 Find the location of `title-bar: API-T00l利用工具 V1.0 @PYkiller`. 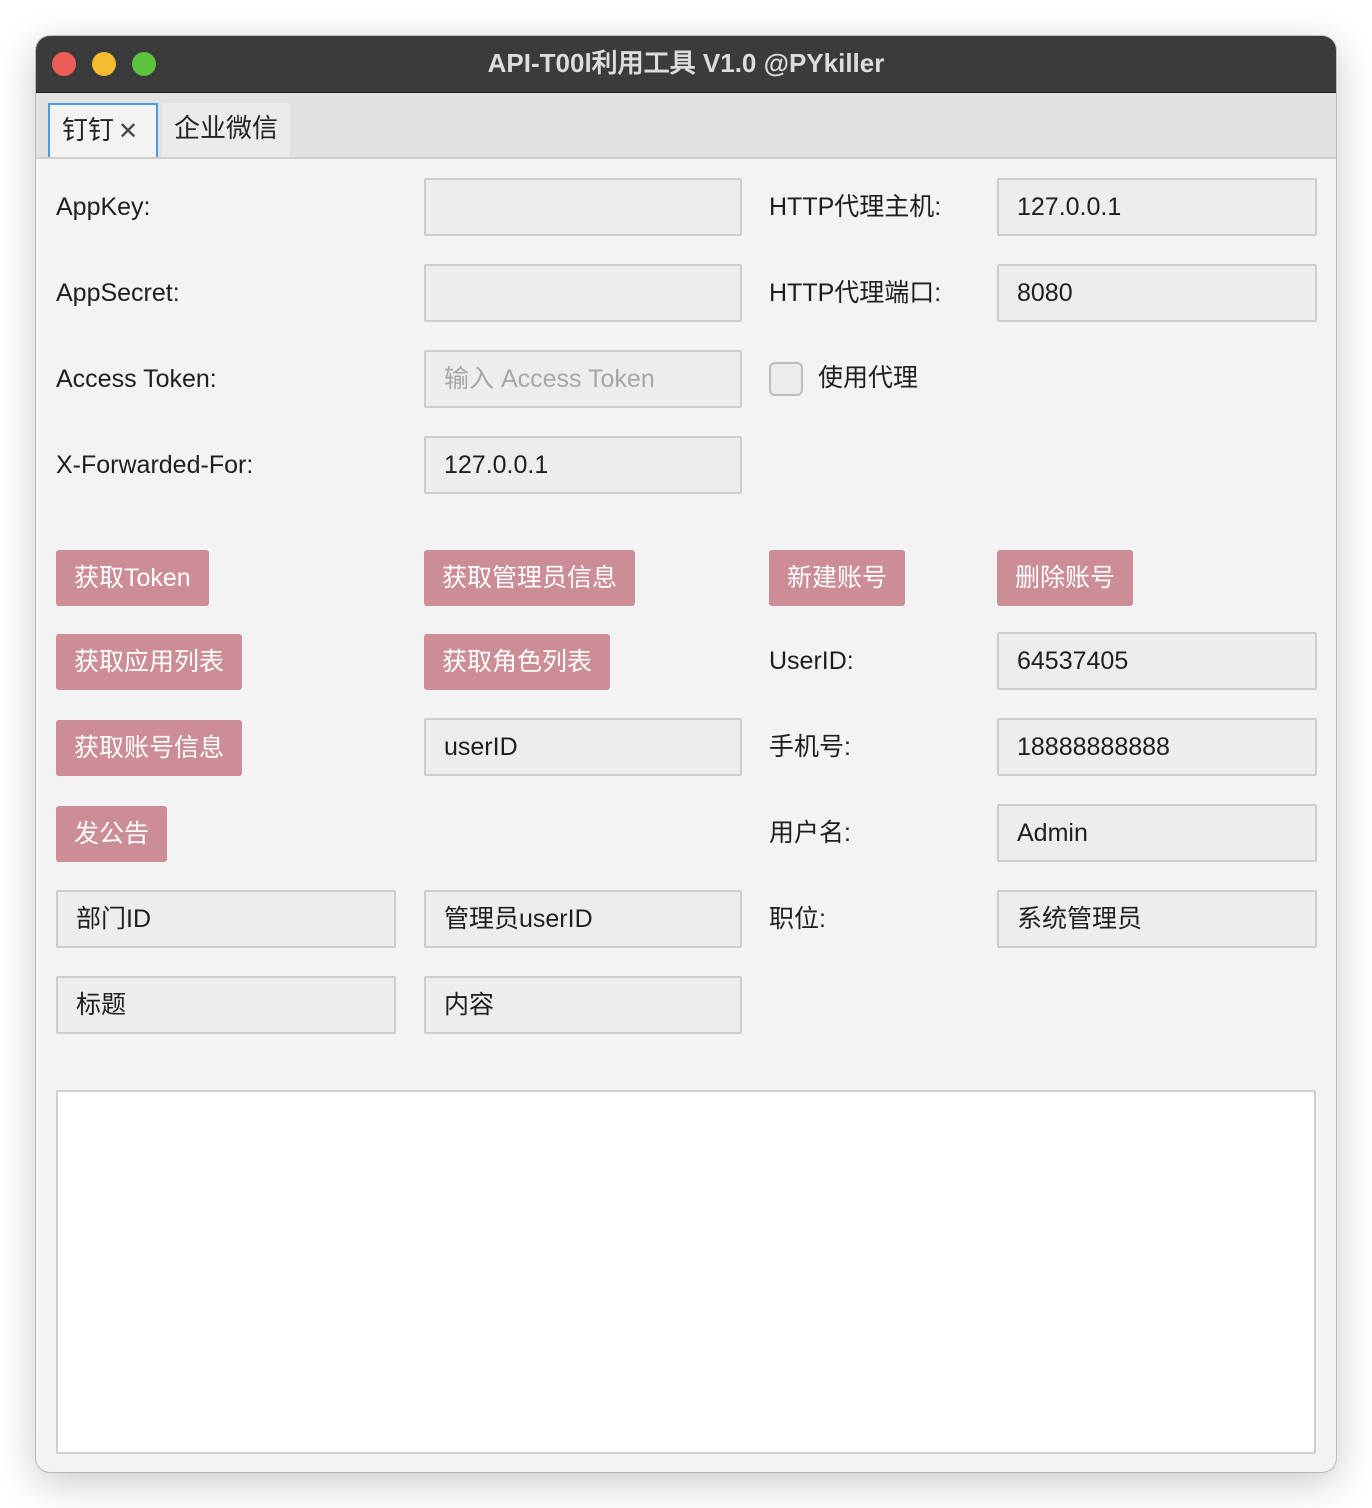

title-bar: API-T00l利用工具 V1.0 @PYkiller is located at coordinates (686, 64).